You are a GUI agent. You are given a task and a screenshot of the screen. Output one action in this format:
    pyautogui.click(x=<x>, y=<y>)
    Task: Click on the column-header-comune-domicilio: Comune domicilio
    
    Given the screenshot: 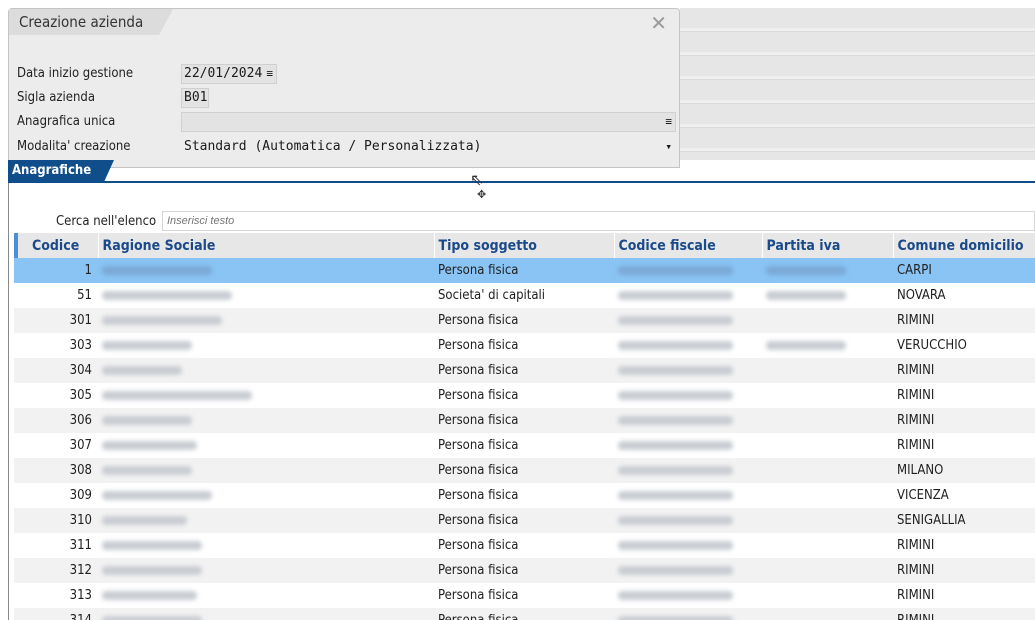 What is the action you would take?
    pyautogui.click(x=964, y=245)
    